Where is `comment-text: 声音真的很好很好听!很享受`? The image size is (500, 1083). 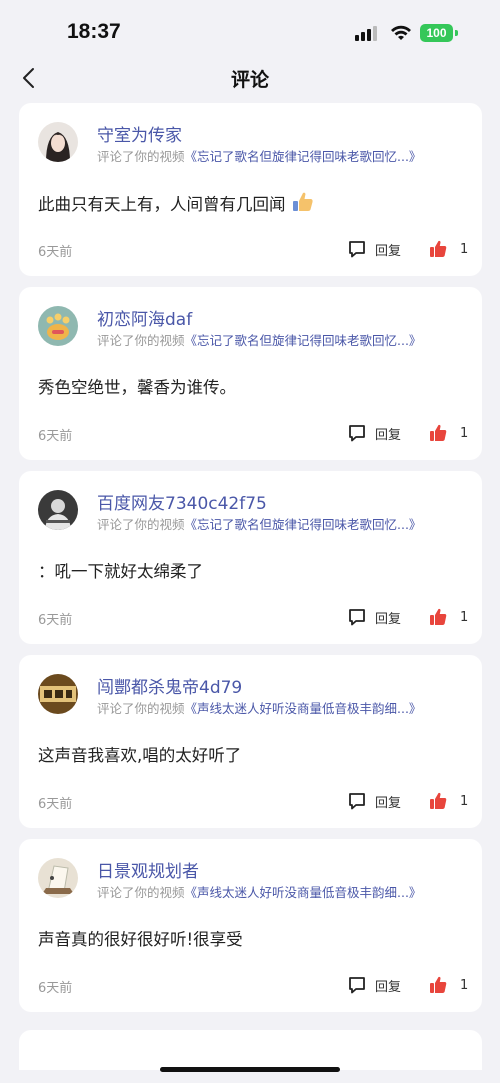
comment-text: 声音真的很好很好听!很享受 is located at coordinates (140, 939).